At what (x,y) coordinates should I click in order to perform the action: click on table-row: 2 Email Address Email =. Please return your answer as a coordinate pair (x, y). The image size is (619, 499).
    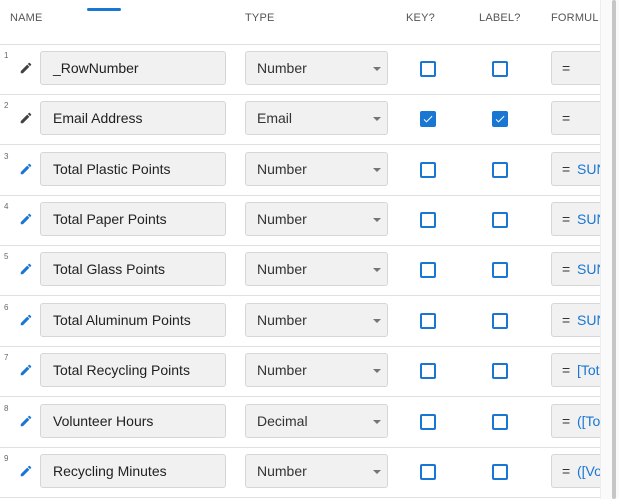
    Looking at the image, I should click on (300, 119).